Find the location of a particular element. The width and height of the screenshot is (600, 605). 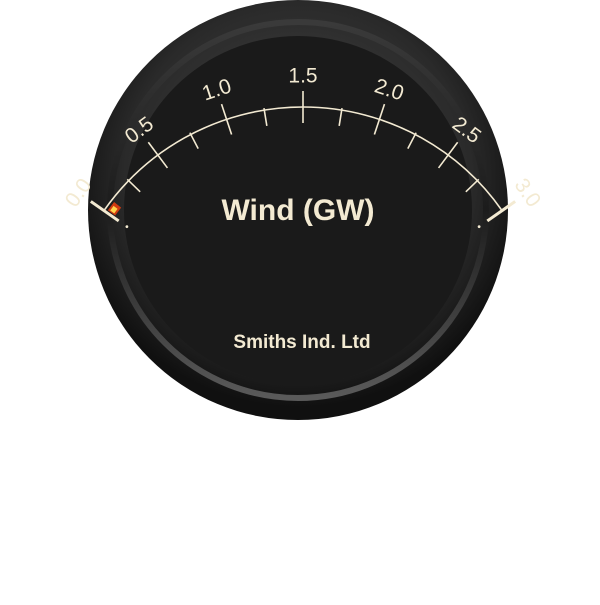

gauge-title: Wind (GW) is located at coordinates (297, 210).